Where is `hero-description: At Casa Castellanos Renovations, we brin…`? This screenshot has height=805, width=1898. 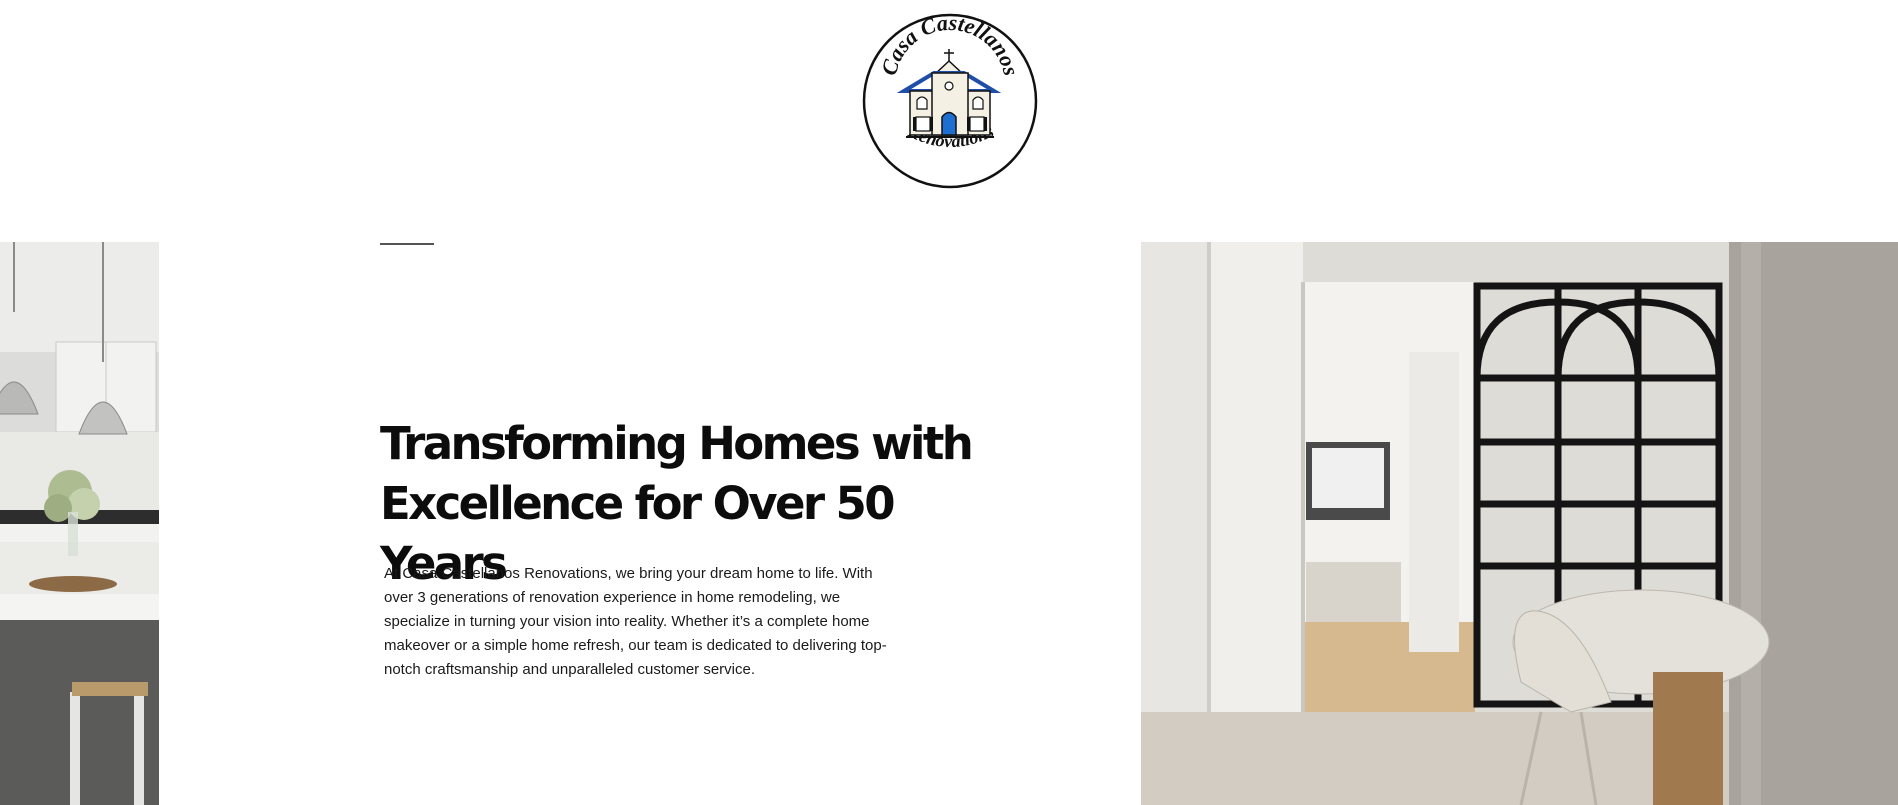 hero-description: At Casa Castellanos Renovations, we brin… is located at coordinates (635, 621).